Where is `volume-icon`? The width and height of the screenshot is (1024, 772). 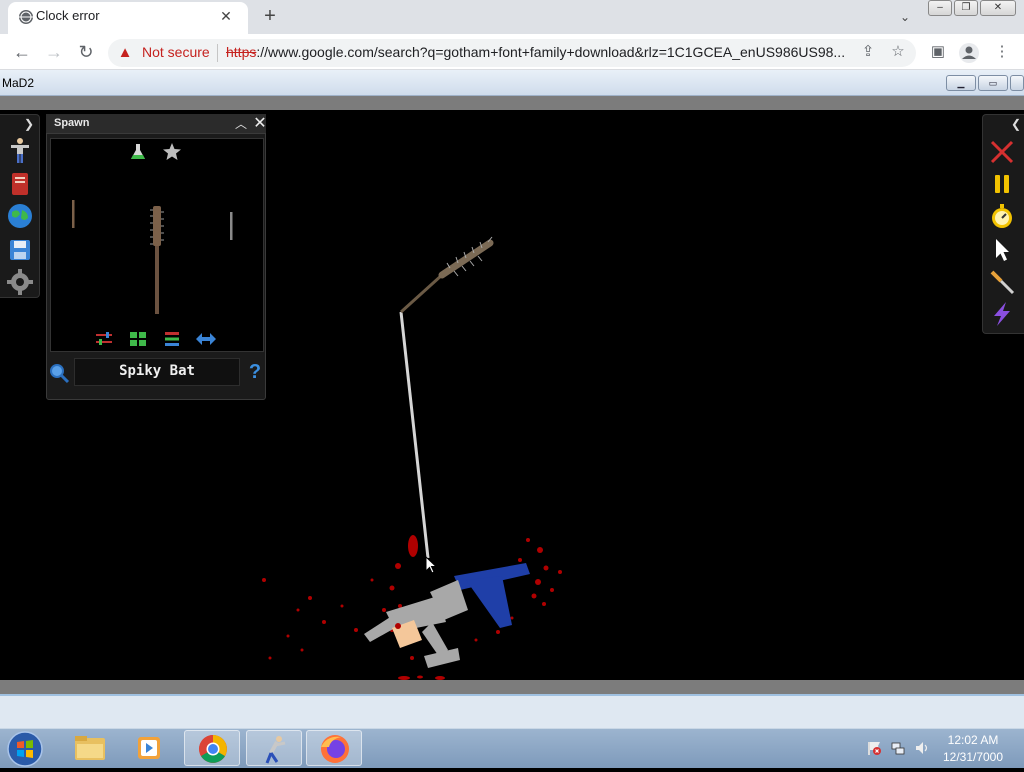 volume-icon is located at coordinates (922, 748).